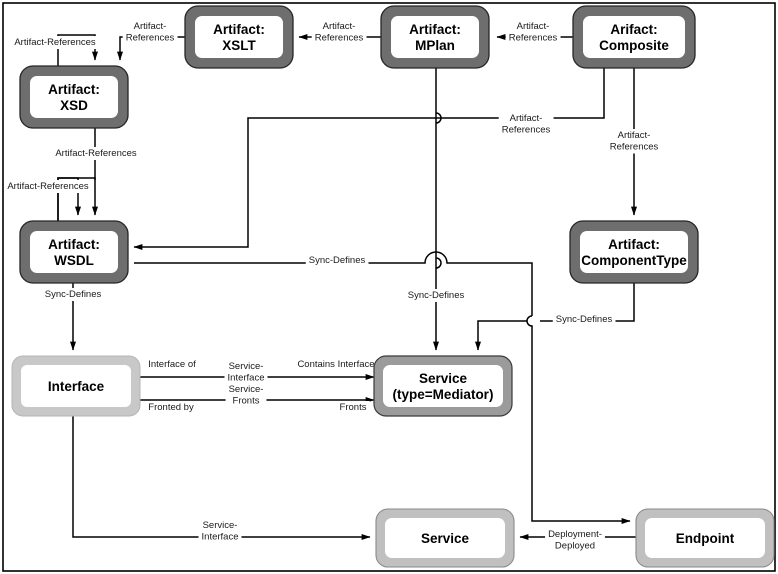 The width and height of the screenshot is (778, 574). I want to click on node-xsd-label-0: Artifact:, so click(74, 89).